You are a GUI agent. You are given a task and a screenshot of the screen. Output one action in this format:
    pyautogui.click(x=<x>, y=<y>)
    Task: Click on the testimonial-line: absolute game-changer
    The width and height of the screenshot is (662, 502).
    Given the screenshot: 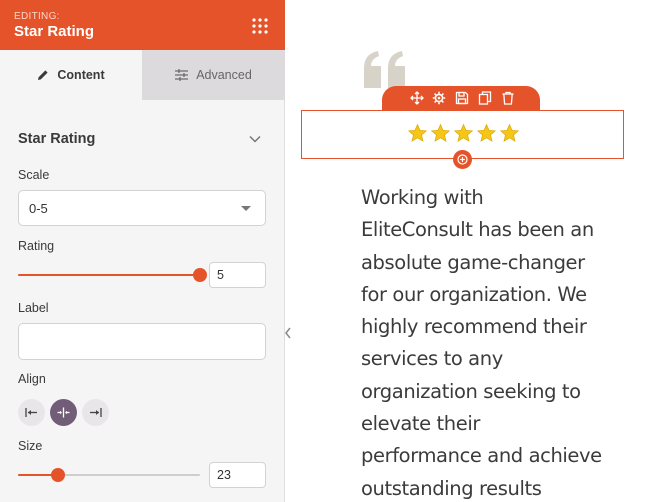 What is the action you would take?
    pyautogui.click(x=473, y=262)
    